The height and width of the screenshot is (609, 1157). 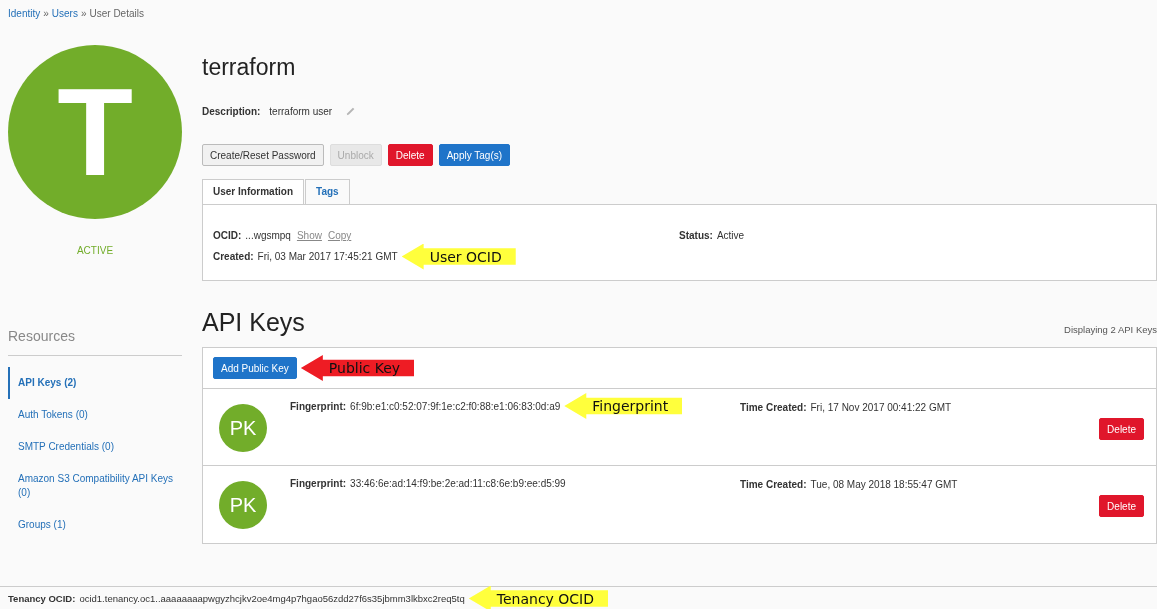 I want to click on tenancy-value: ocid1.tenancy.oc1..aaaaaaaapwgyzhcjkv2oe4mg4p7hgao56zdd27f6s35jbmm3lkbxc2req5tq, so click(x=272, y=598).